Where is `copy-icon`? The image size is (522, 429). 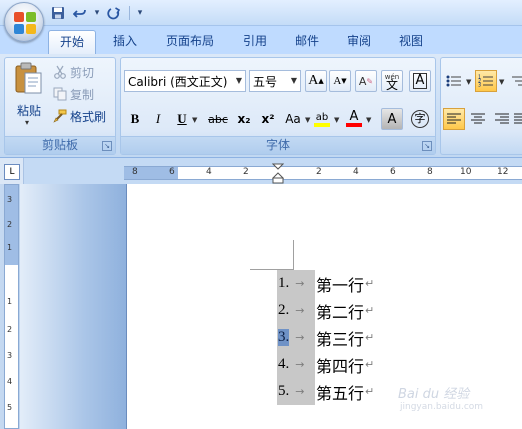
copy-icon is located at coordinates (60, 94).